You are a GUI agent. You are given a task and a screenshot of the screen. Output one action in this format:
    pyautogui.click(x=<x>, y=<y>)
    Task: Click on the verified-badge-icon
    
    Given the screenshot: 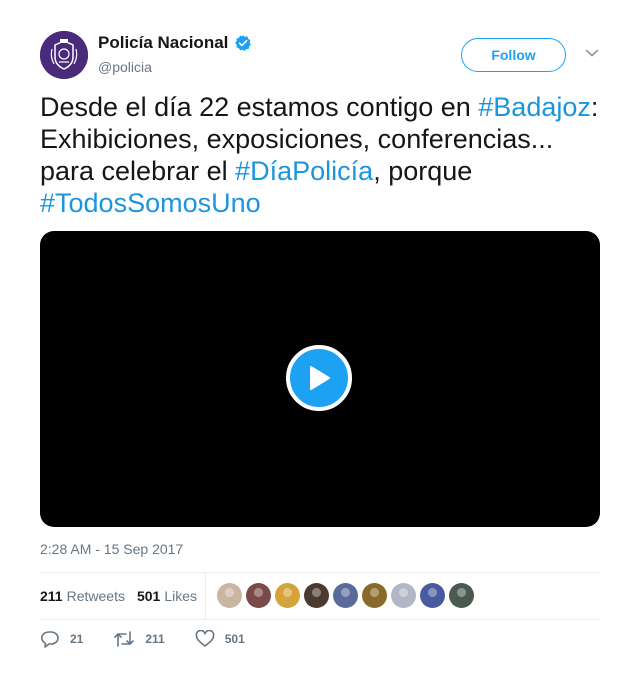 What is the action you would take?
    pyautogui.click(x=243, y=43)
    